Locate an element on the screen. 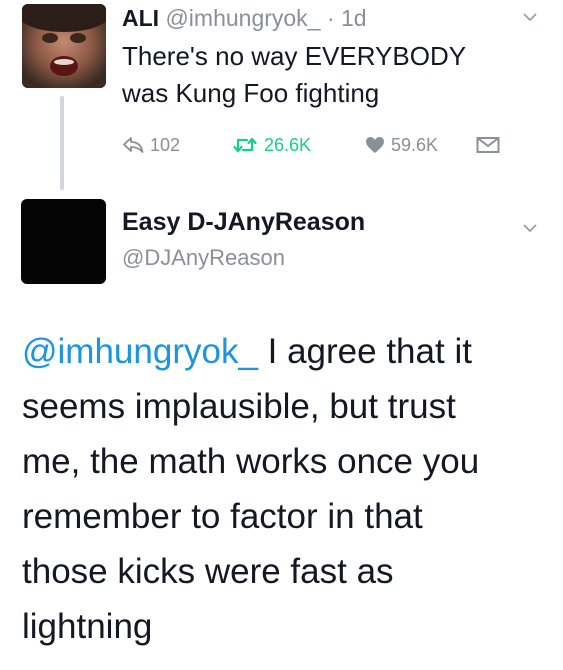 The image size is (563, 670). retweet-button: 26.6K is located at coordinates (271, 145).